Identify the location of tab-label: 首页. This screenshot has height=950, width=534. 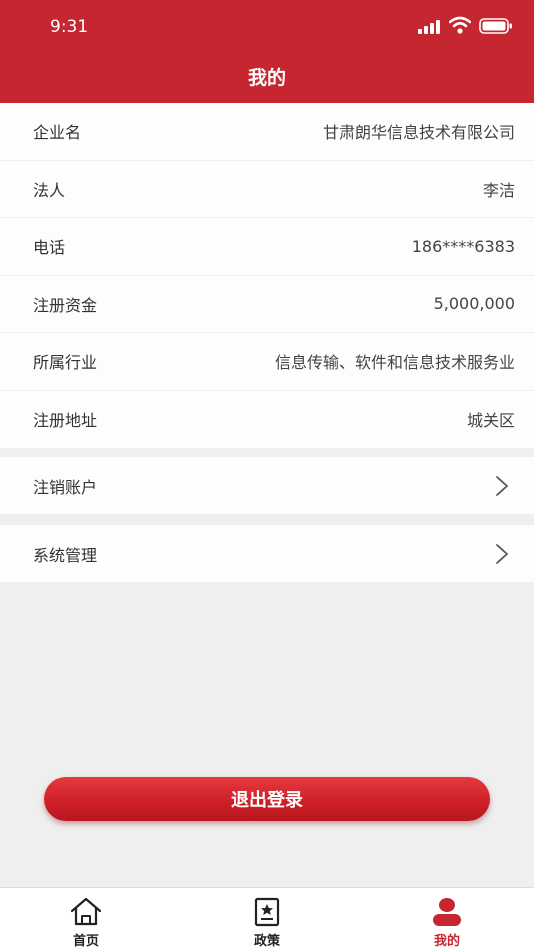
(85, 941).